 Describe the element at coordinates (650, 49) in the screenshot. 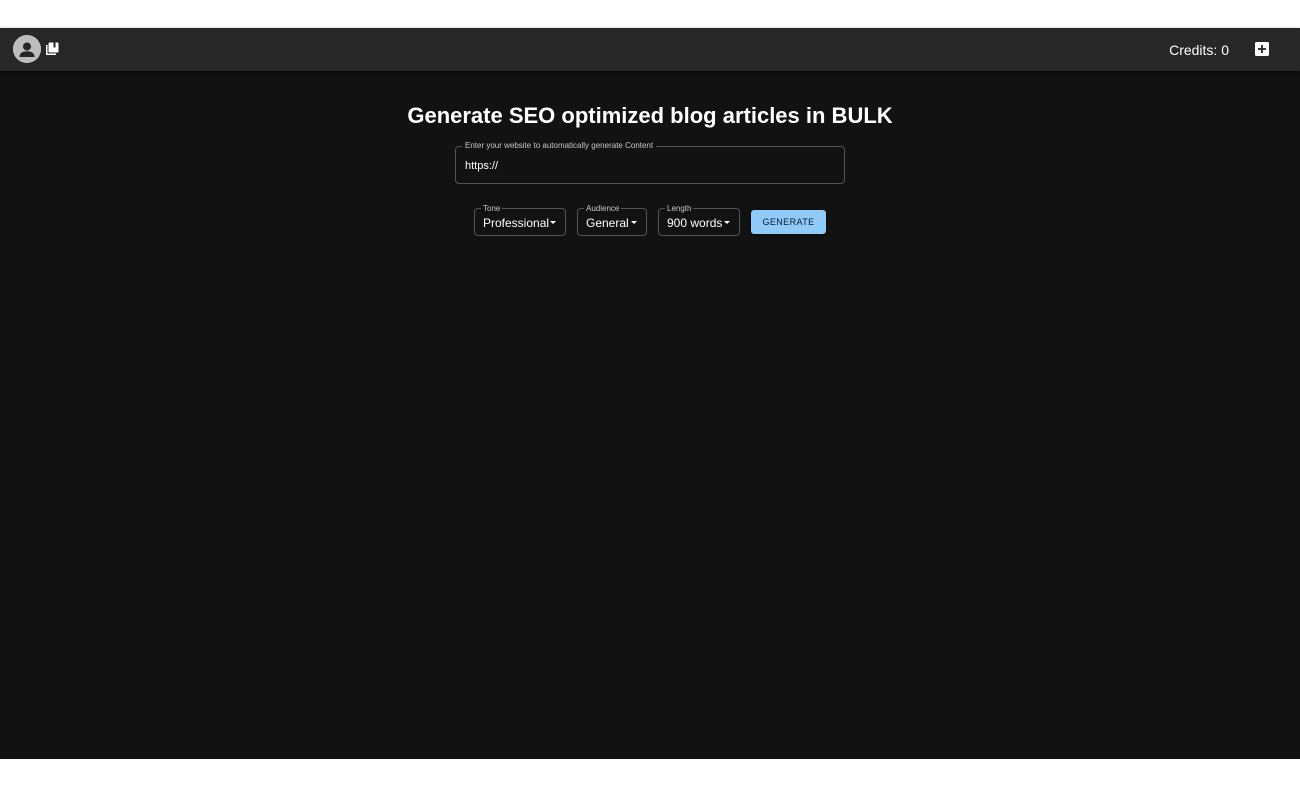

I see `top-app-bar: Credits: 0` at that location.